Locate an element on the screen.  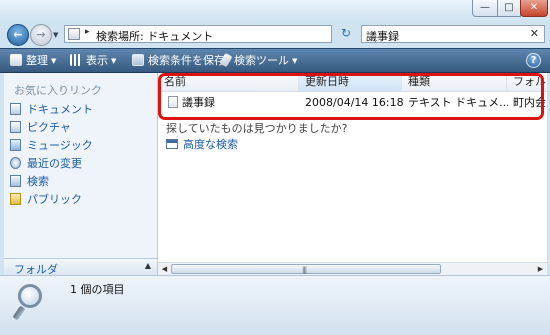
views-button: 表示 ▼ is located at coordinates (93, 61).